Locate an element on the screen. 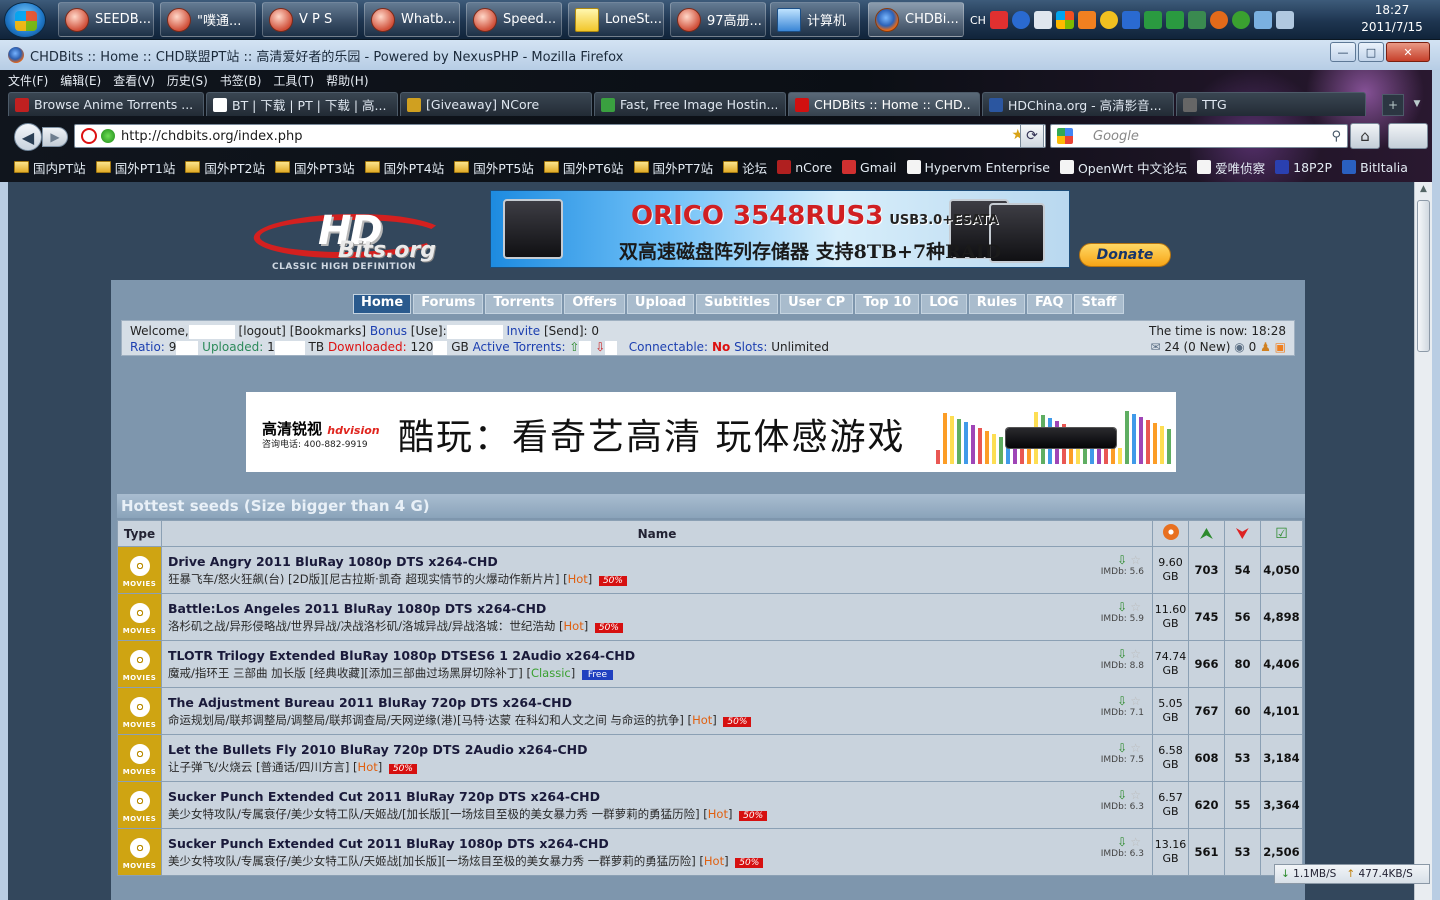 This screenshot has width=1440, height=900. col-type: Type is located at coordinates (139, 533).